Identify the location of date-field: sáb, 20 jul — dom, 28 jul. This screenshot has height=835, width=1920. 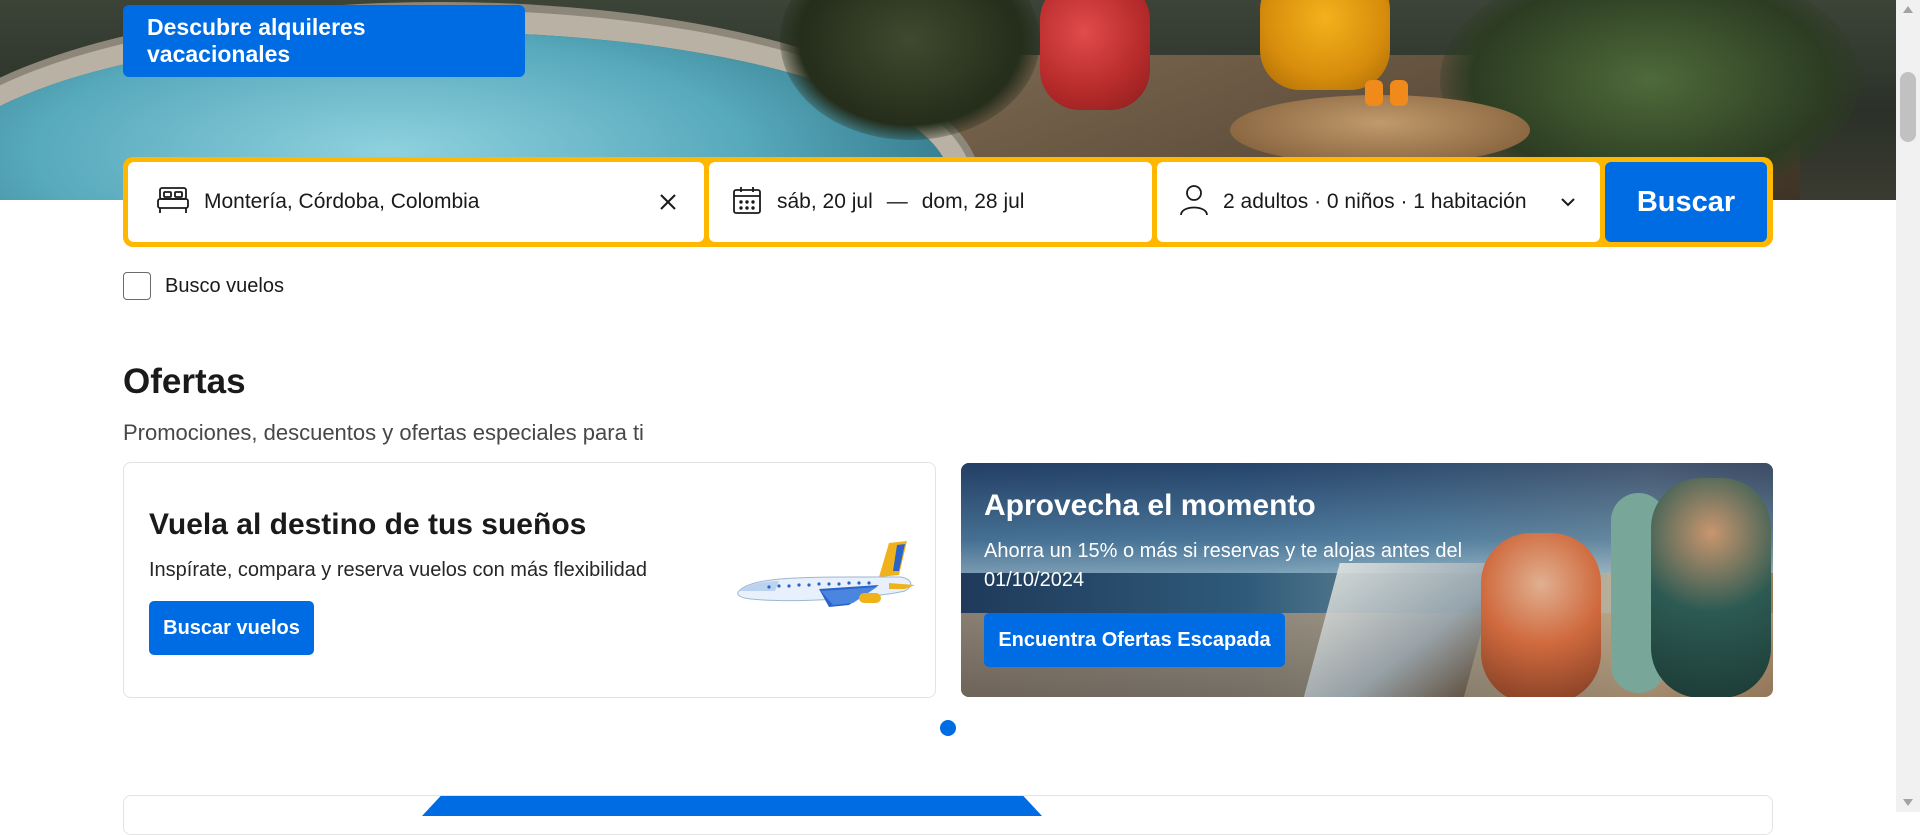
(930, 202).